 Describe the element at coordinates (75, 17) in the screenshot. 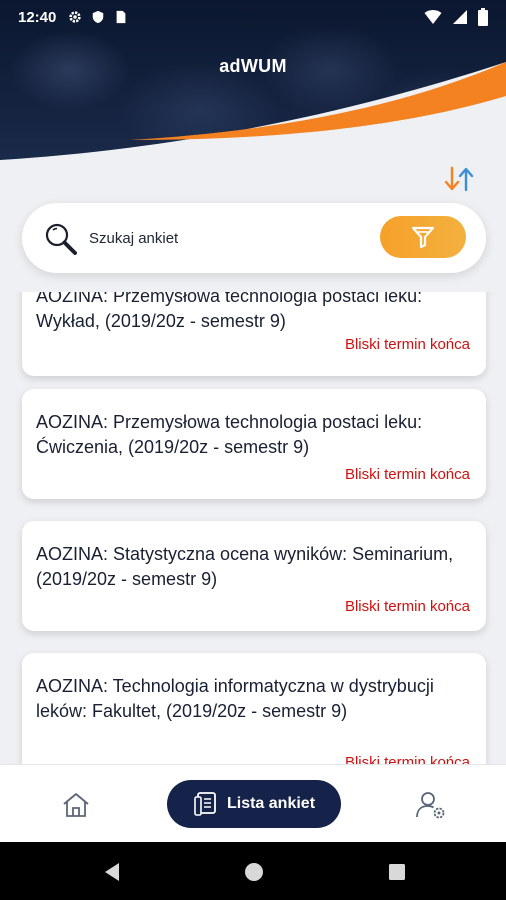

I see `settings-status-icon` at that location.